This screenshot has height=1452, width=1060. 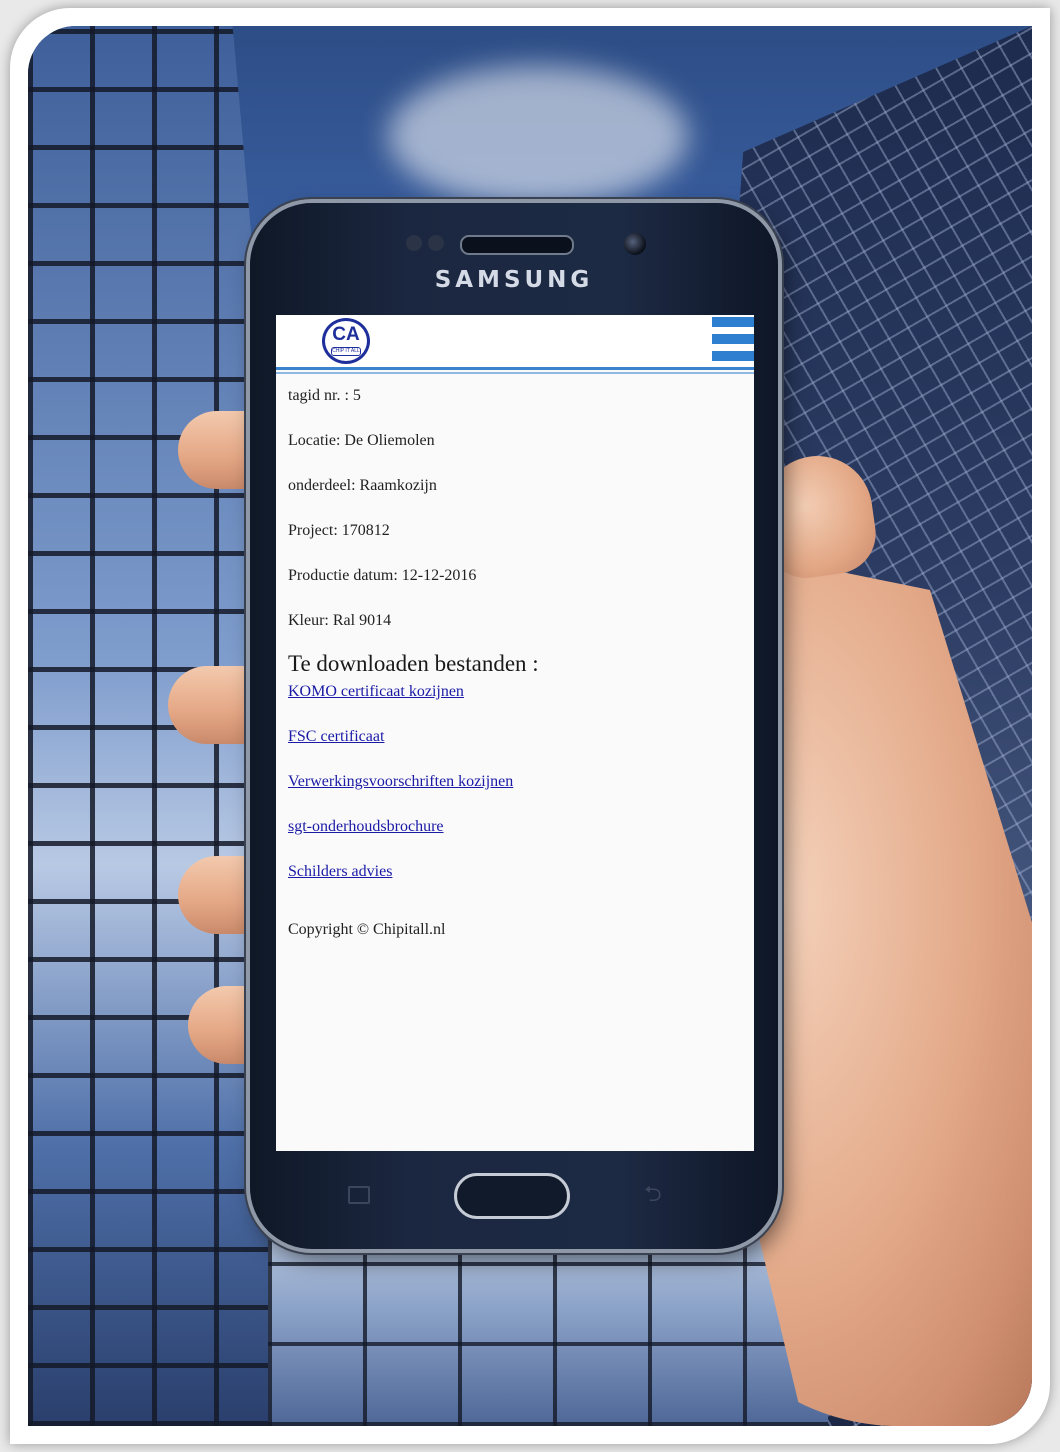 What do you see at coordinates (362, 485) in the screenshot?
I see `field-onderdeel: onderdeel: Raamkozijn` at bounding box center [362, 485].